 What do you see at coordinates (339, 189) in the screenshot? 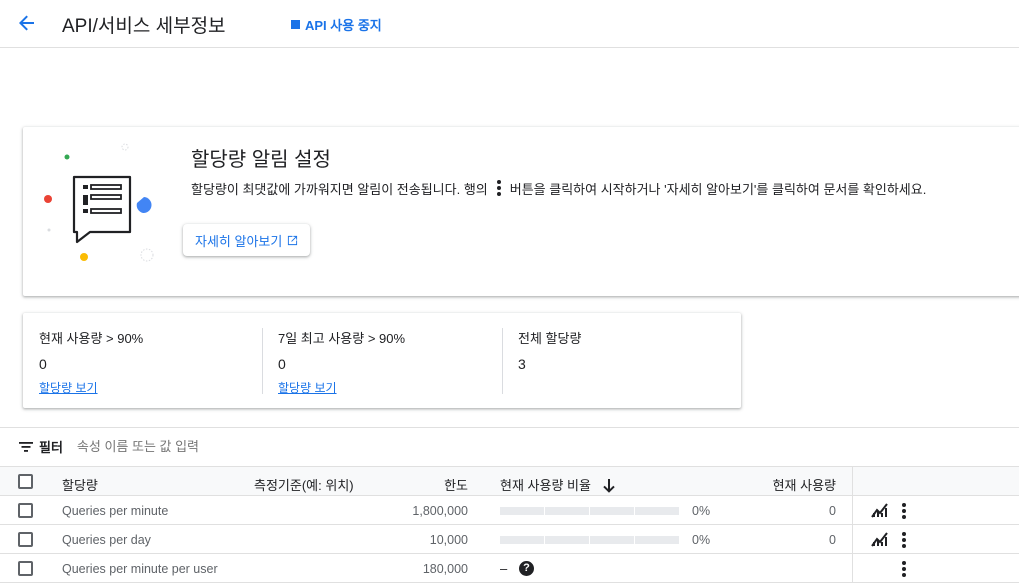
I see `alert-desc-before: 할당량이 최댓값에 가까워지면 알림이 전송됩니다. 행의` at bounding box center [339, 189].